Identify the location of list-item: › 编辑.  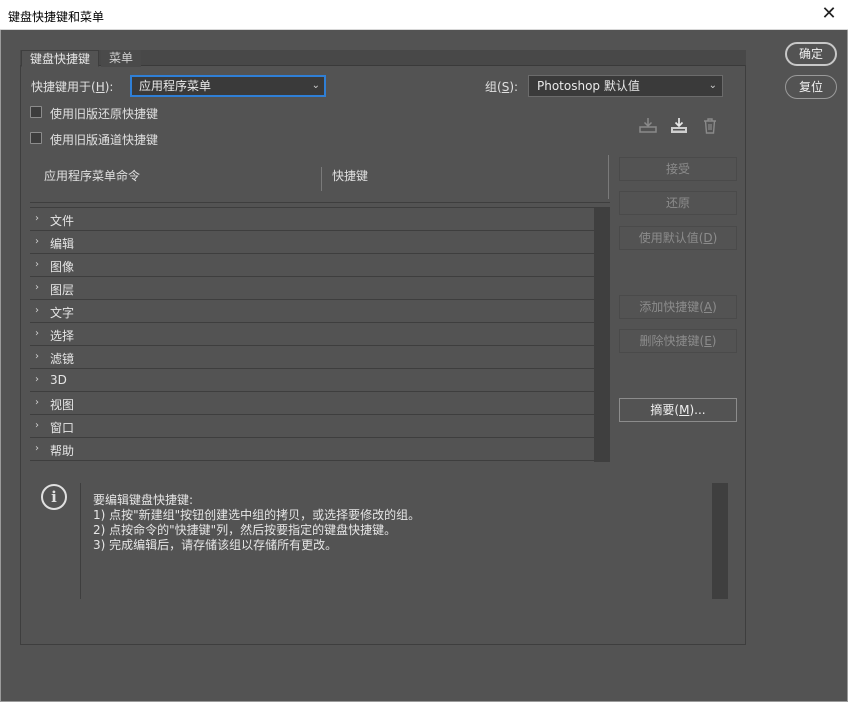
(312, 242).